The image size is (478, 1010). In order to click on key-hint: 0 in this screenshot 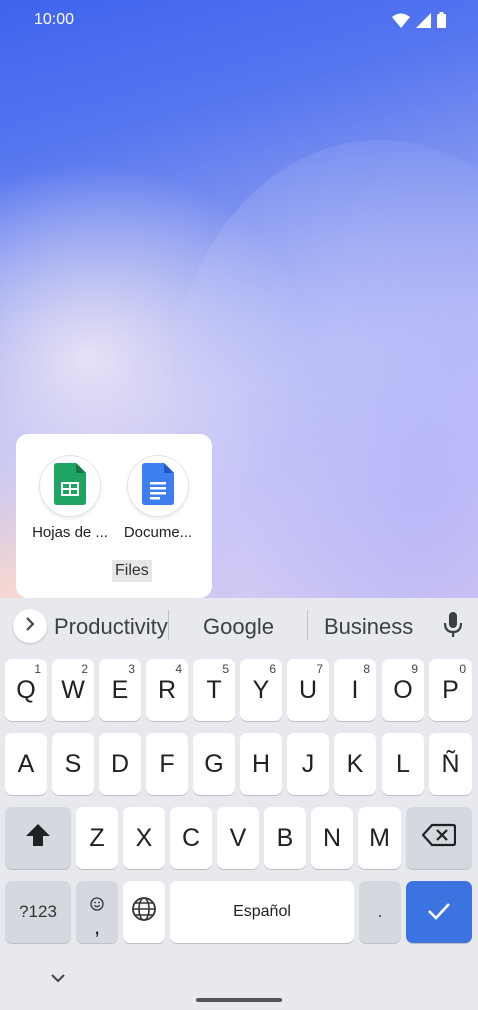, I will do `click(462, 669)`.